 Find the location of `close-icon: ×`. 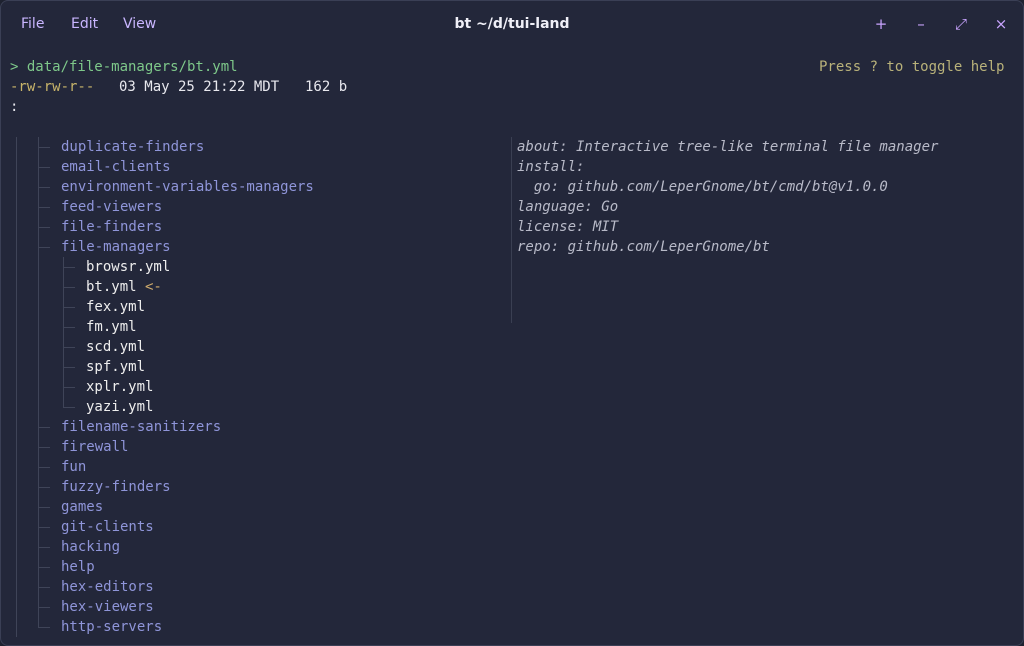

close-icon: × is located at coordinates (1001, 24).